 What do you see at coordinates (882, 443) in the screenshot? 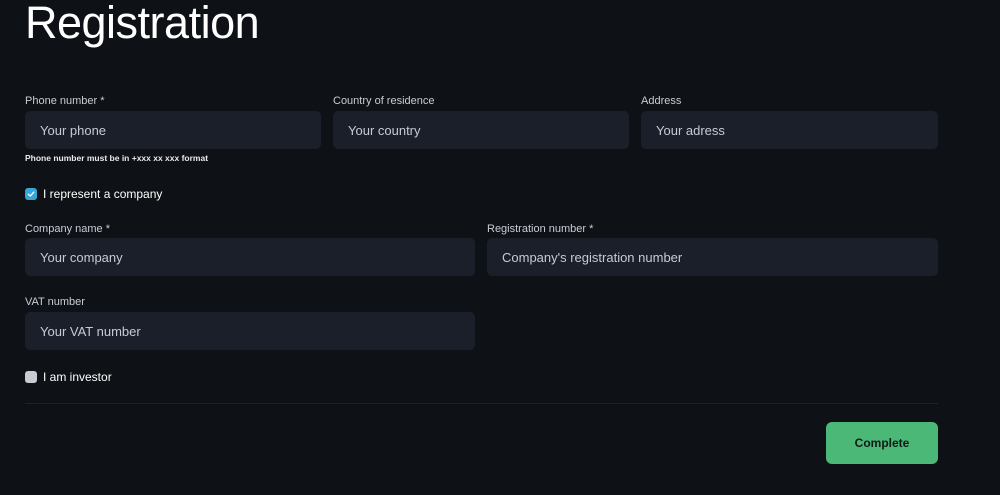
I see `complete-button: Complete` at bounding box center [882, 443].